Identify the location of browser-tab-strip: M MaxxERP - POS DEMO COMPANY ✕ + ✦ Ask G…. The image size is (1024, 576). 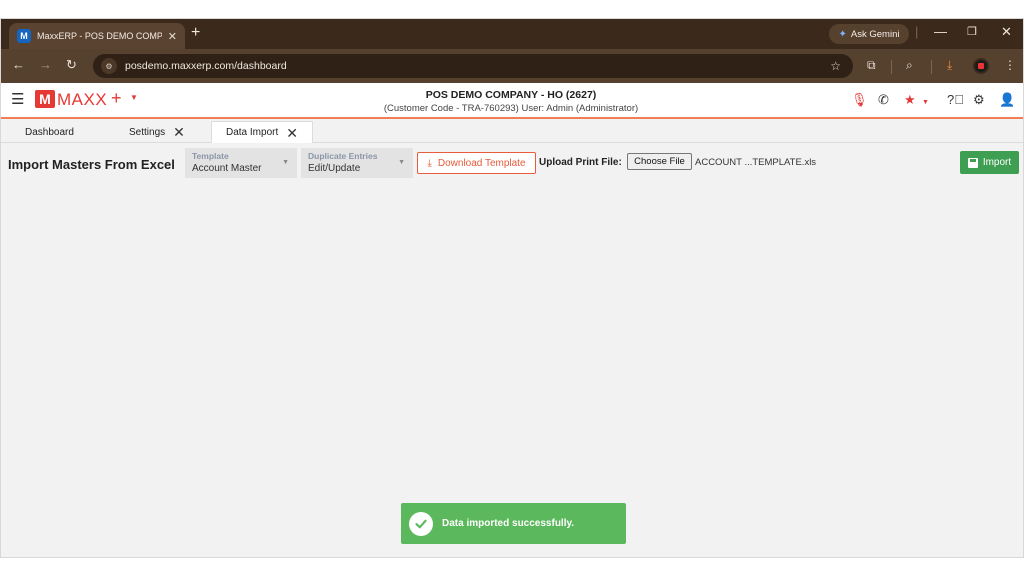
(512, 34).